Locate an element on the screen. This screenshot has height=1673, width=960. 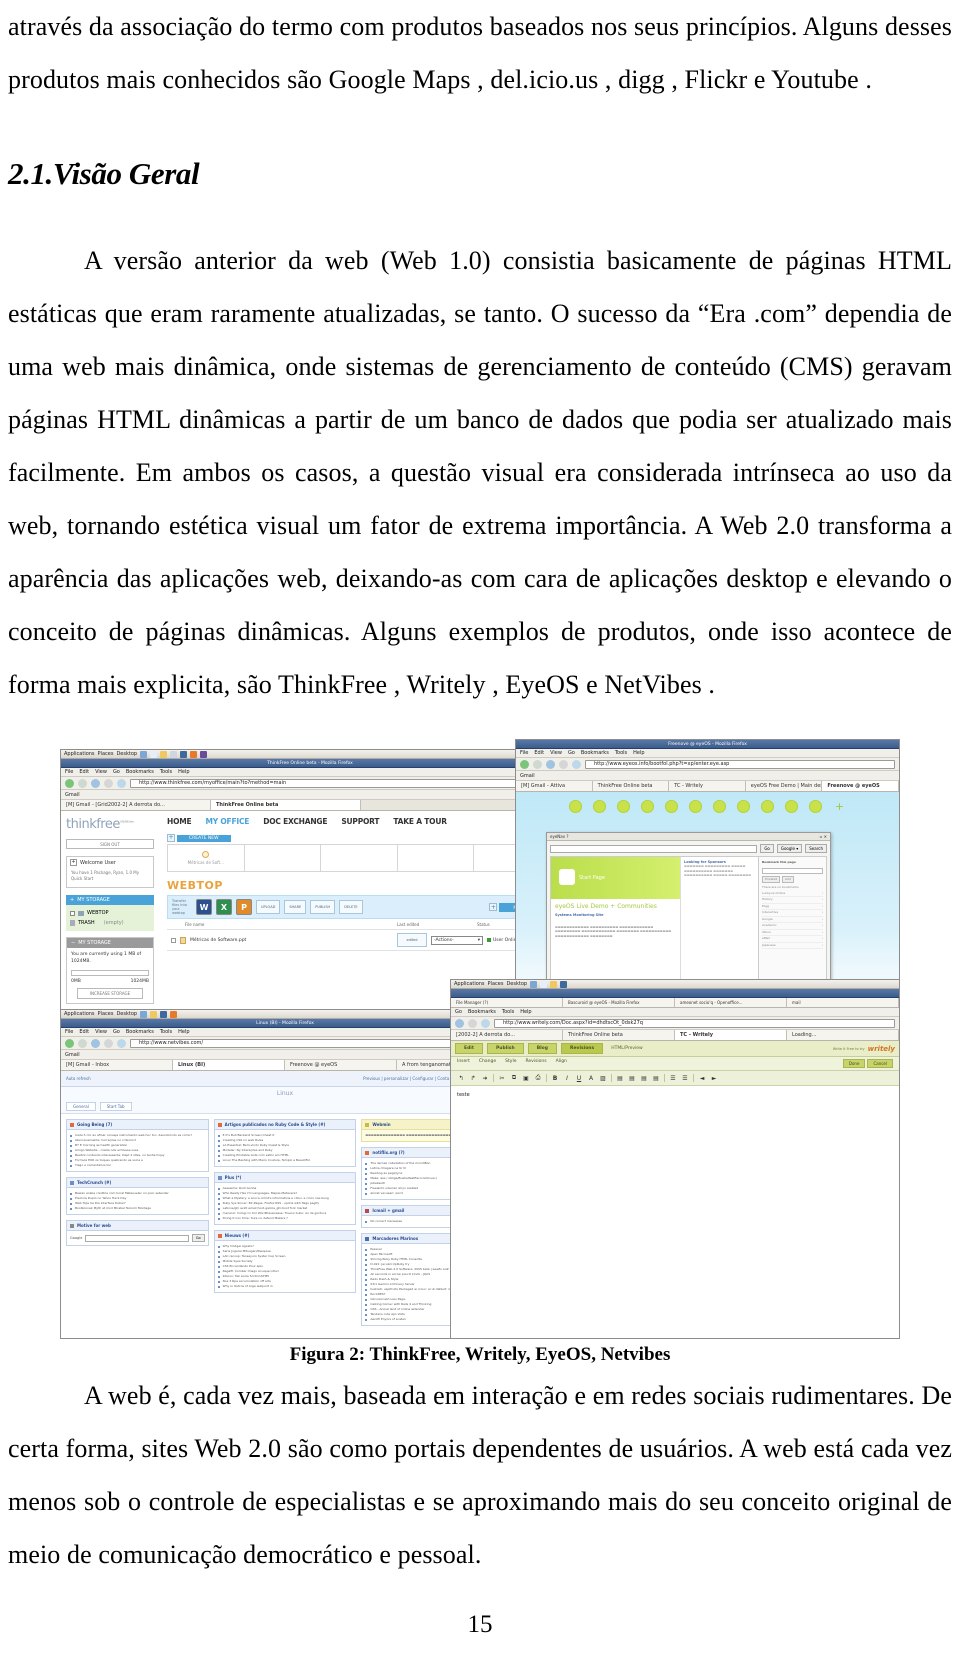
browser-tab-gmail: [M] Gmail - Inbox is located at coordinates (117, 1065).